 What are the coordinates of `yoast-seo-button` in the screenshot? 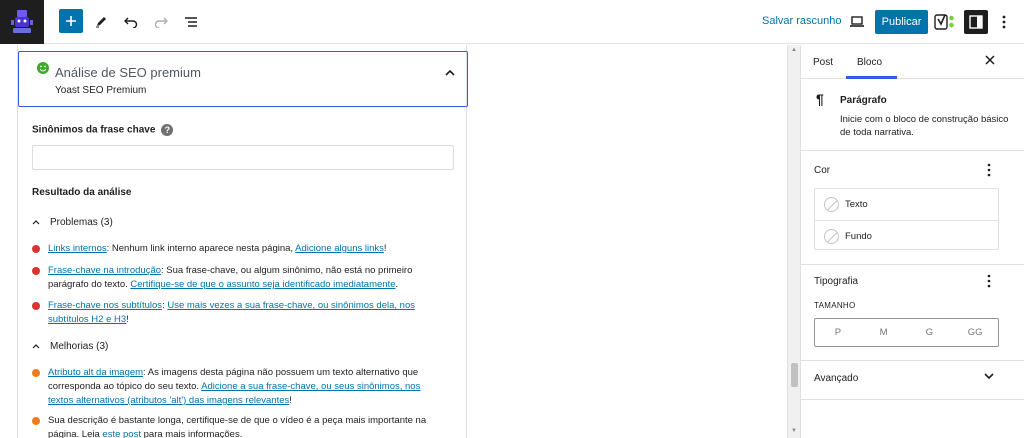 It's located at (945, 22).